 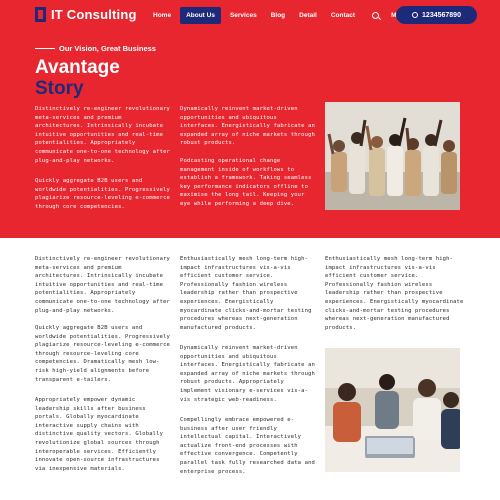 I want to click on hero-title-line2: Story, so click(x=59, y=88).